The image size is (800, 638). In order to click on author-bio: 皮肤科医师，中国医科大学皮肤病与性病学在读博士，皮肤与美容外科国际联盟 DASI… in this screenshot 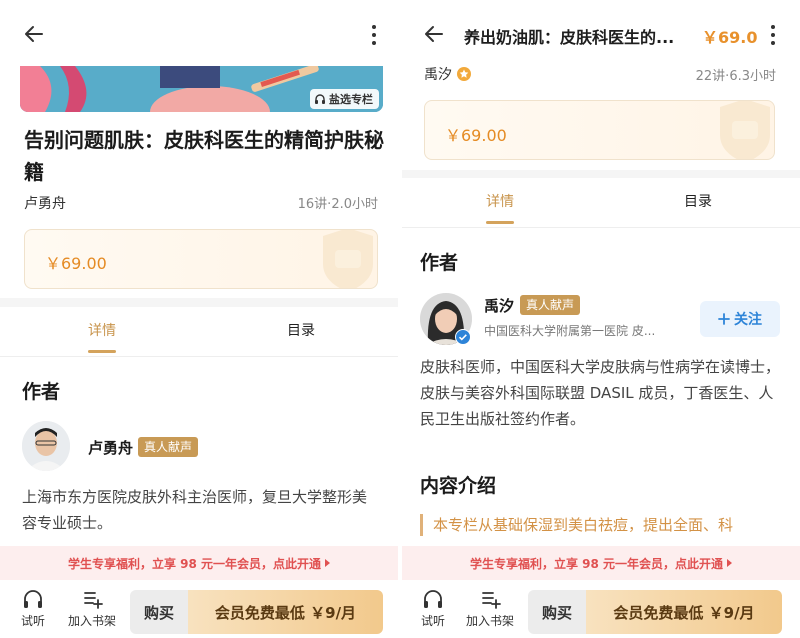, I will do `click(600, 393)`.